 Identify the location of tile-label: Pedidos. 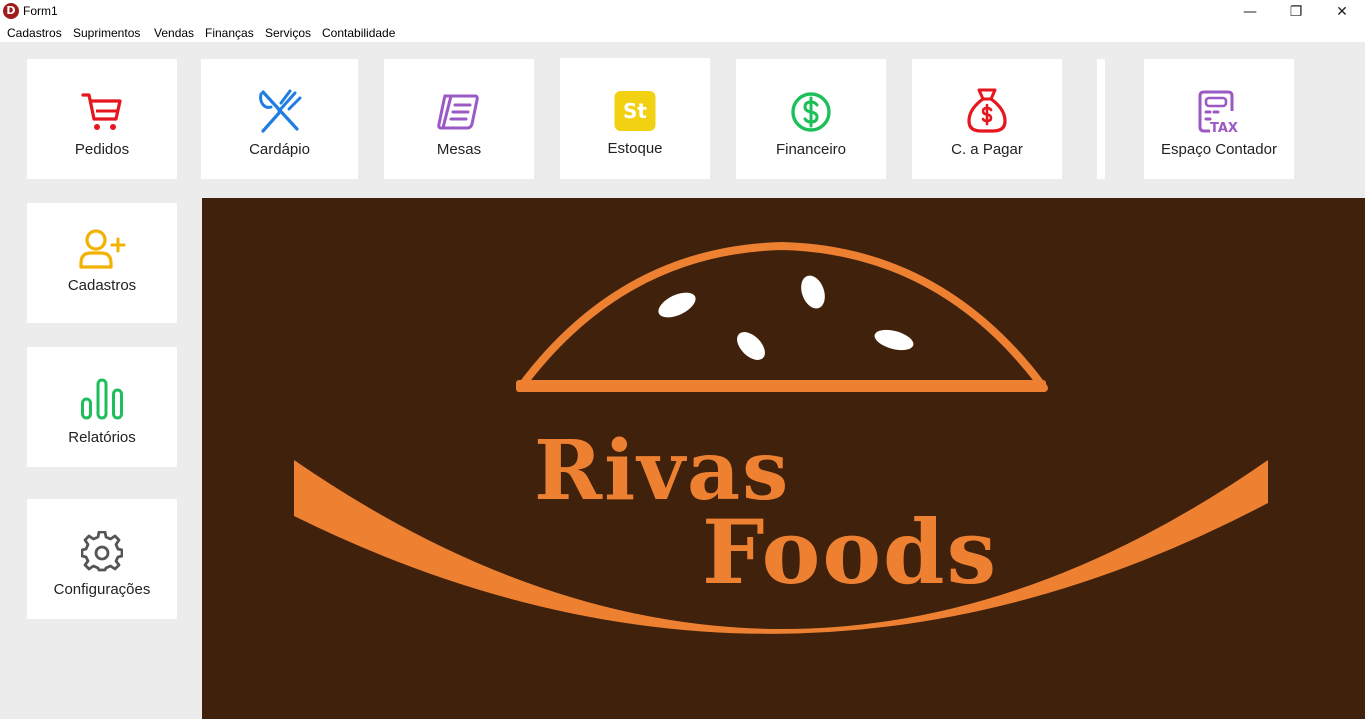
(102, 149).